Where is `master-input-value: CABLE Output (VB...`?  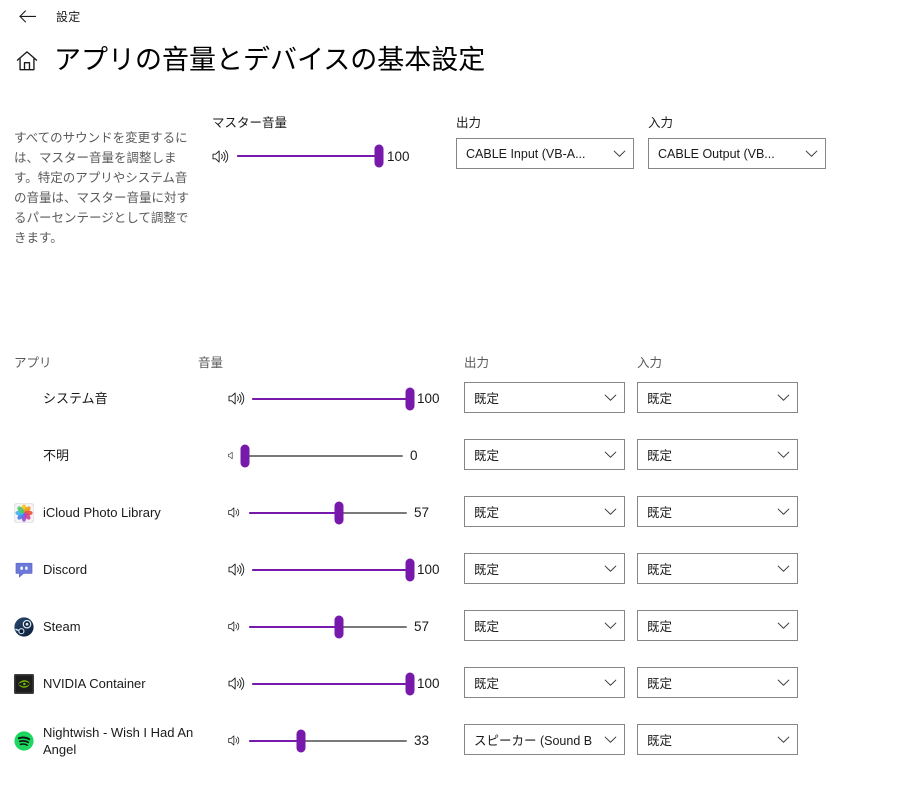
master-input-value: CABLE Output (VB... is located at coordinates (716, 153).